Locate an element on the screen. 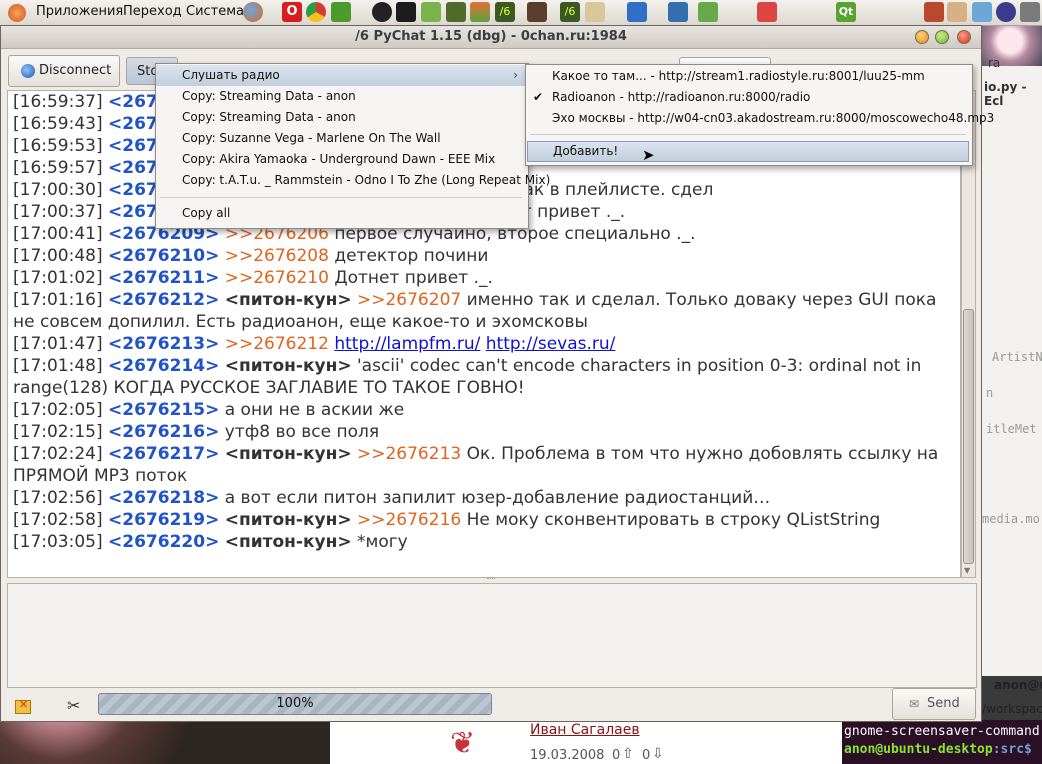 The height and width of the screenshot is (764, 1042). menu-places: Переход is located at coordinates (152, 11).